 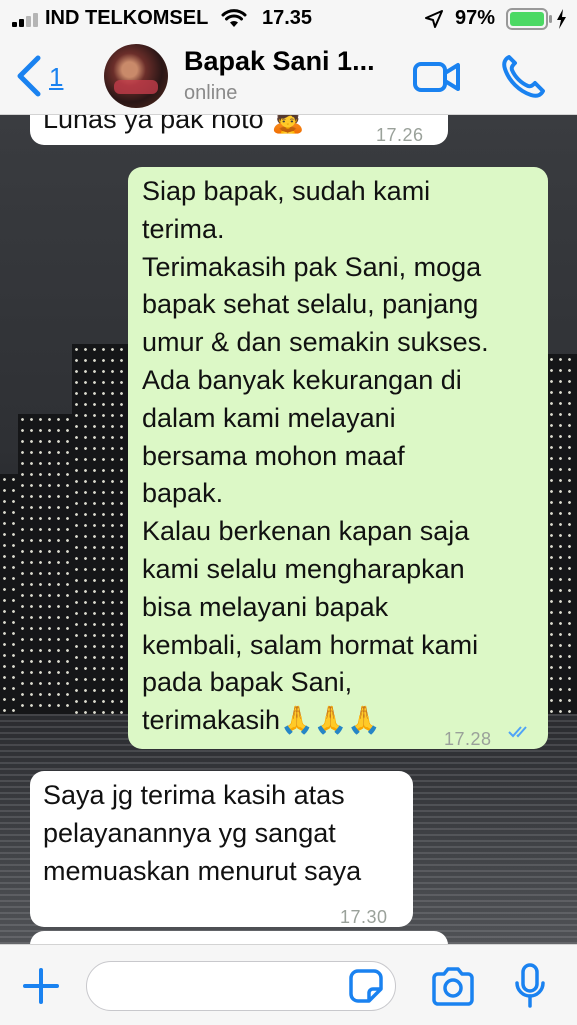 What do you see at coordinates (56, 77) in the screenshot?
I see `unread-chats-count: 1` at bounding box center [56, 77].